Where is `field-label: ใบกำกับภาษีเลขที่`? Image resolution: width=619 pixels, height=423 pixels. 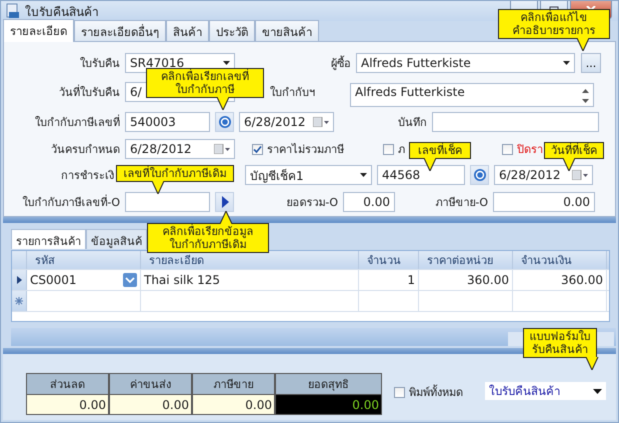
field-label: ใบกำกับภาษีเลขที่ is located at coordinates (77, 122).